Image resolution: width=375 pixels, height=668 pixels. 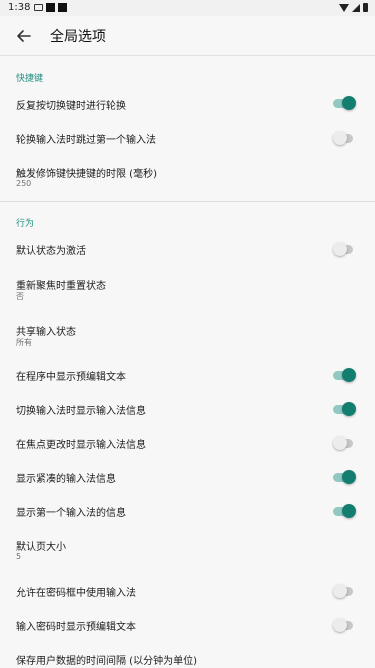 What do you see at coordinates (81, 445) in the screenshot?
I see `pref-title: 在焦点更改时显示输入法信息` at bounding box center [81, 445].